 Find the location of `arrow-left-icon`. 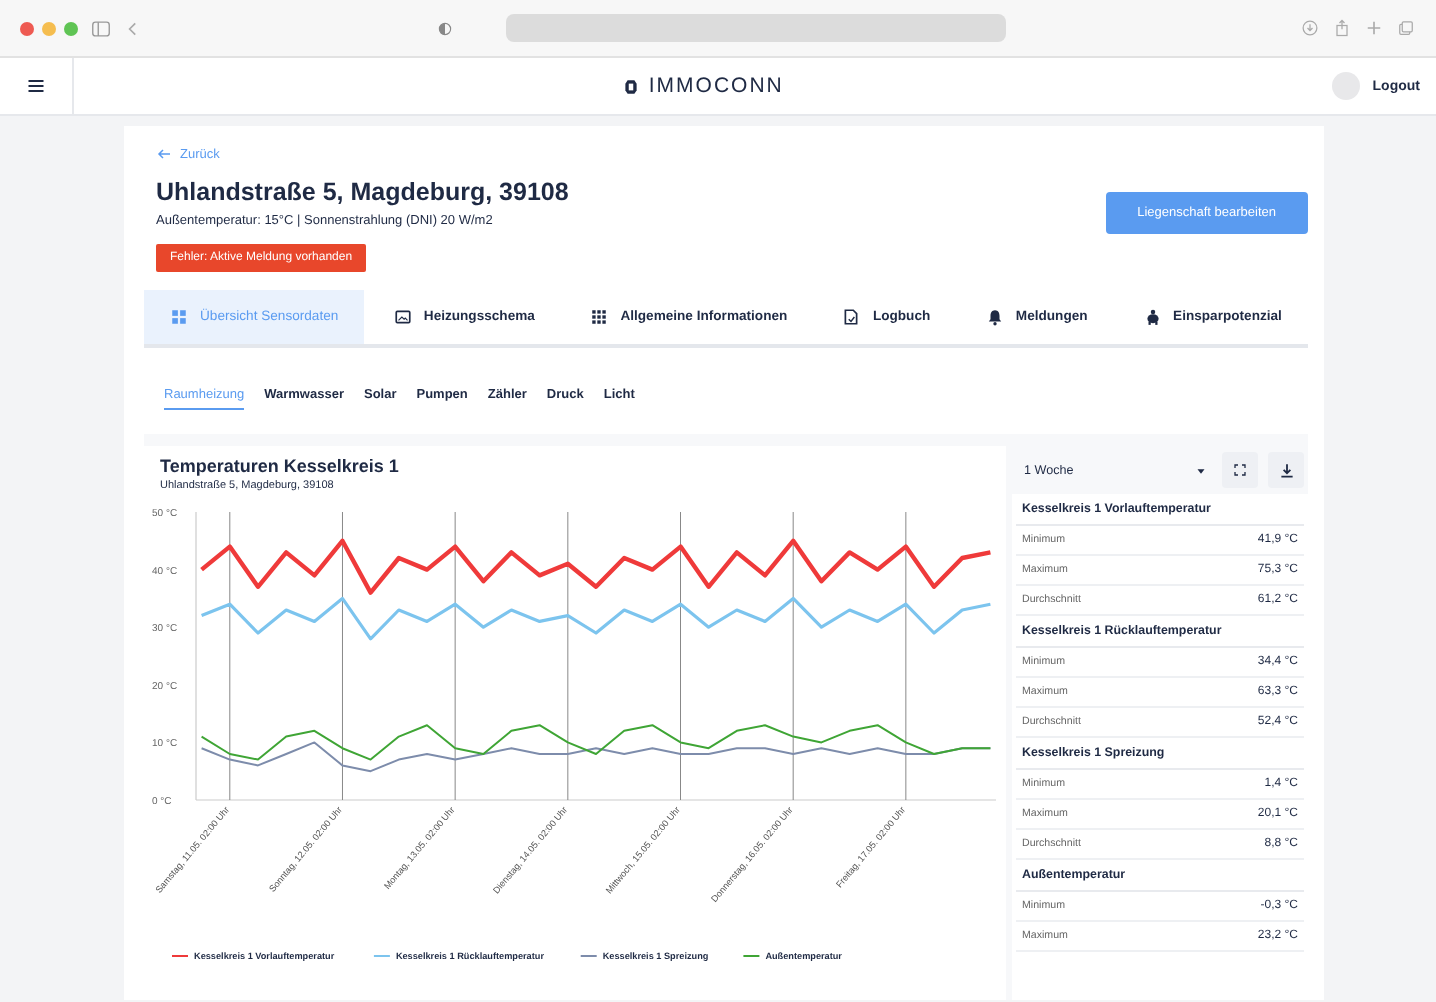

arrow-left-icon is located at coordinates (164, 154).